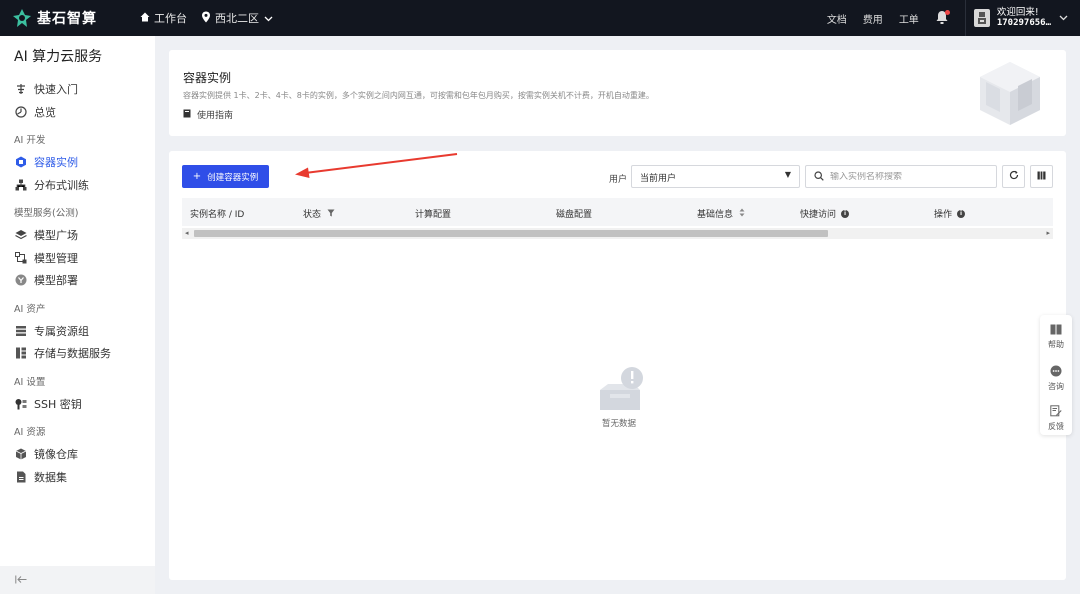 The width and height of the screenshot is (1080, 594). I want to click on sidebar-item-model-square: 模型广场, so click(77, 235).